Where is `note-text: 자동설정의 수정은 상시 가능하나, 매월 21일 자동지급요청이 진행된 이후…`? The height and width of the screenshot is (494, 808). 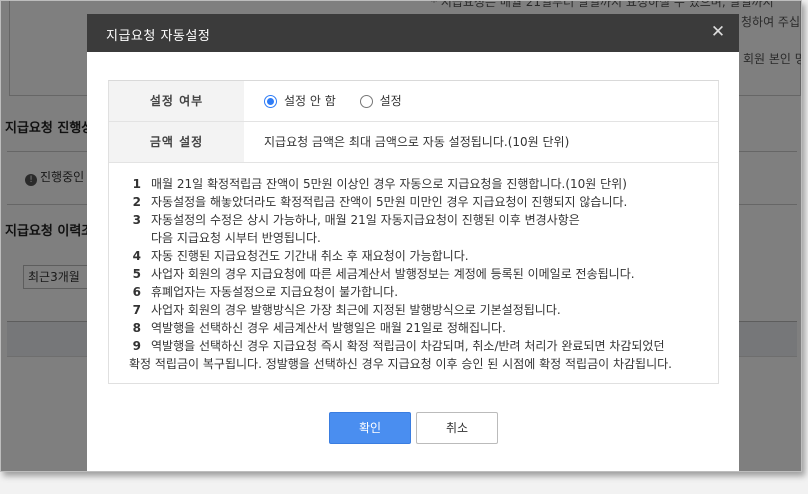
note-text: 자동설정의 수정은 상시 가능하나, 매월 21일 자동지급요청이 진행된 이후… is located at coordinates (365, 220).